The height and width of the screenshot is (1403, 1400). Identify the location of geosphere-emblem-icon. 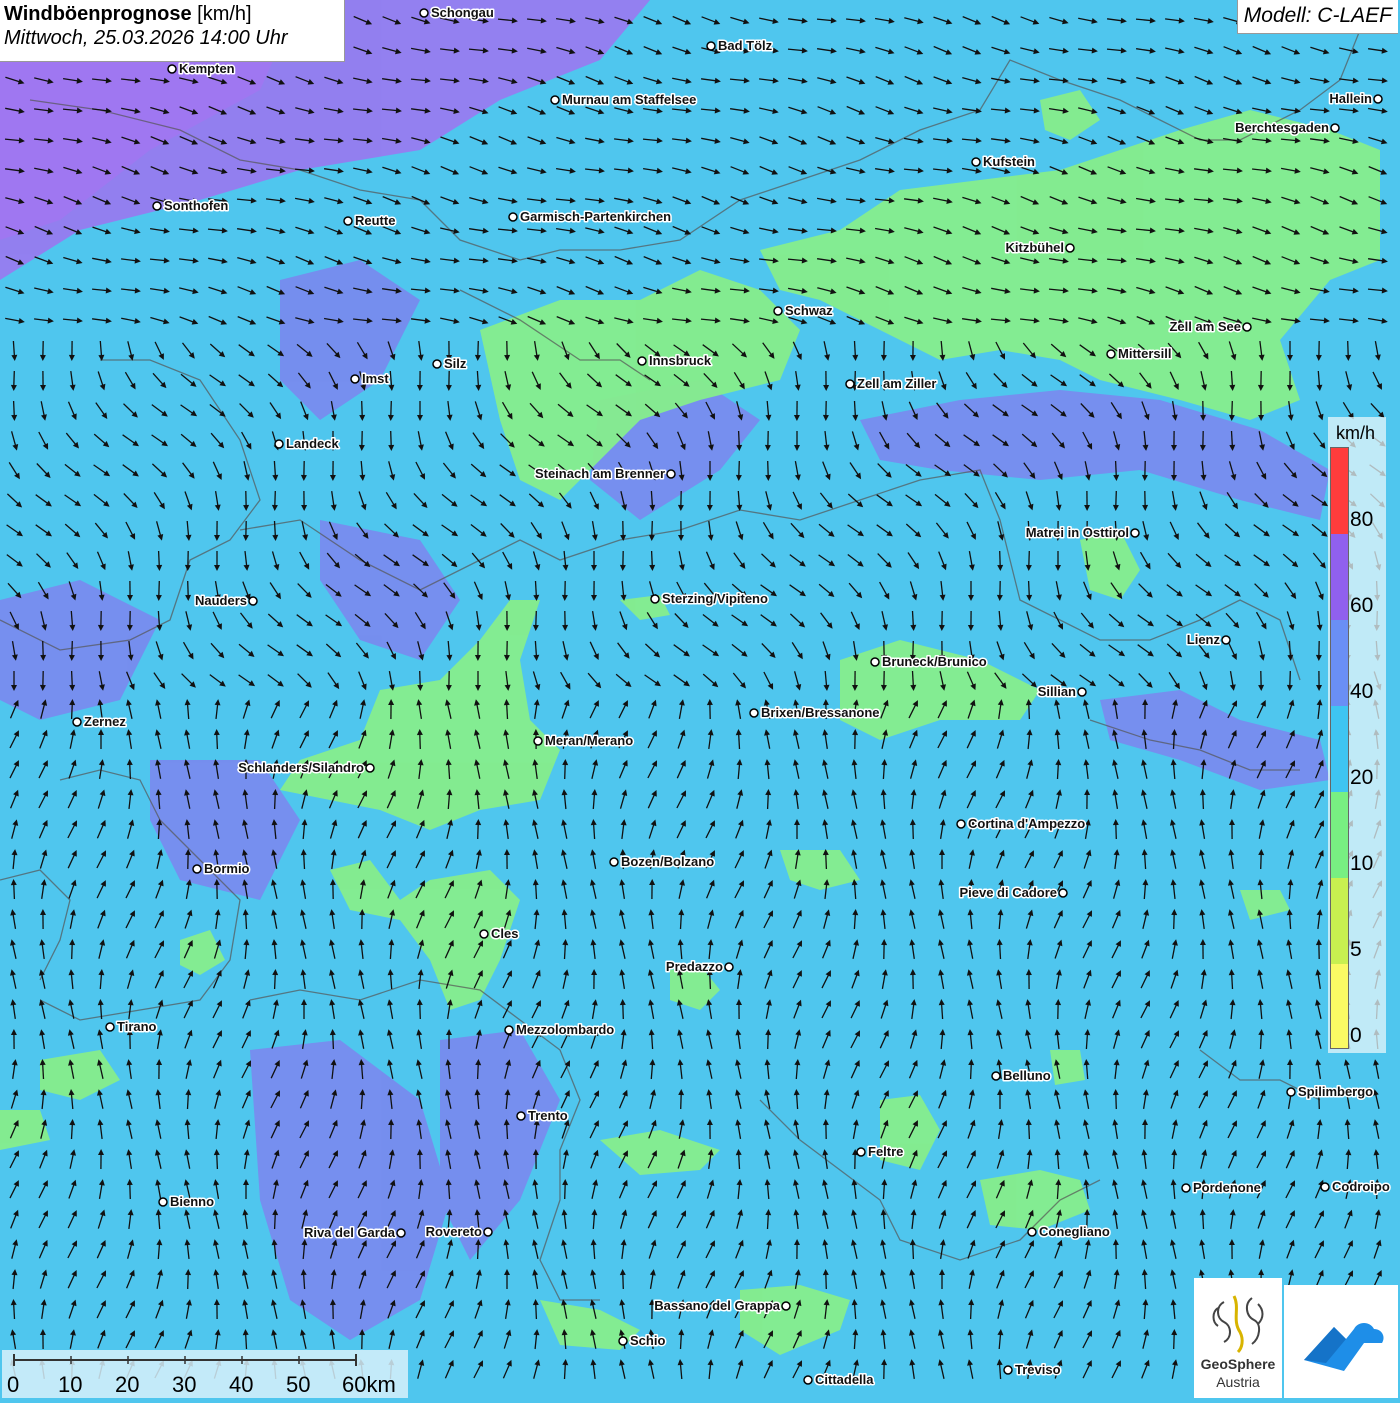
(1238, 1320).